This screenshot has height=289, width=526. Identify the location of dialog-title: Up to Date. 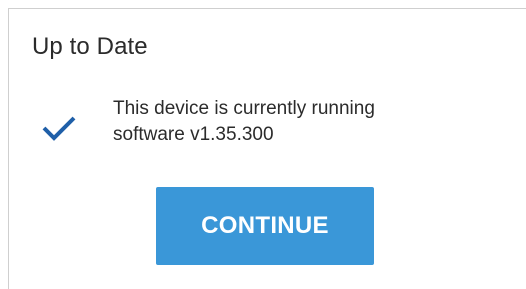
(90, 46).